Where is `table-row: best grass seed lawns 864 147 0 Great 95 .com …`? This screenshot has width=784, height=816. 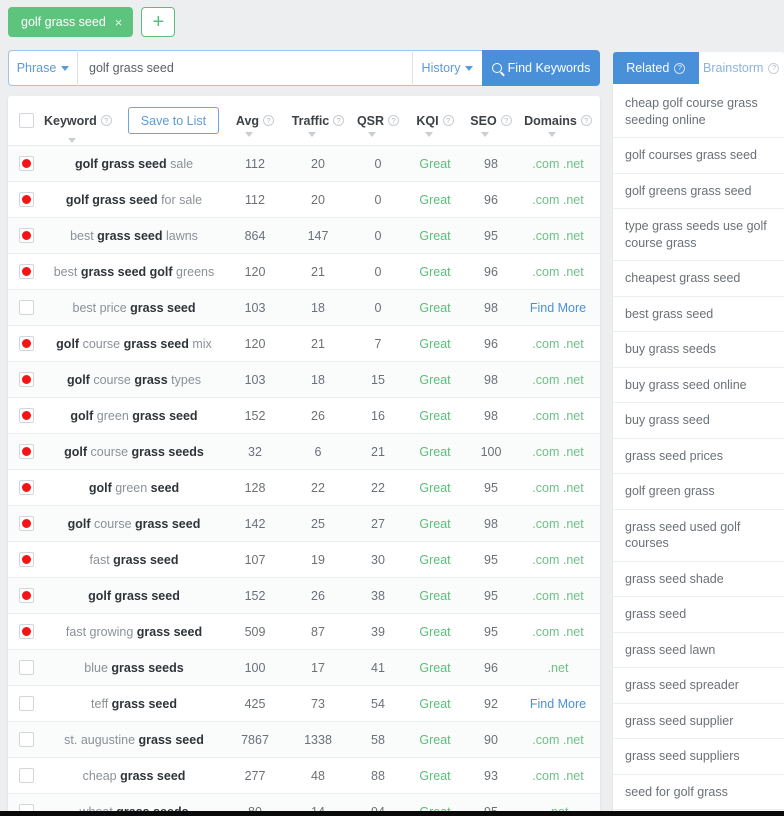
table-row: best grass seed lawns 864 147 0 Great 95 .com … is located at coordinates (304, 236).